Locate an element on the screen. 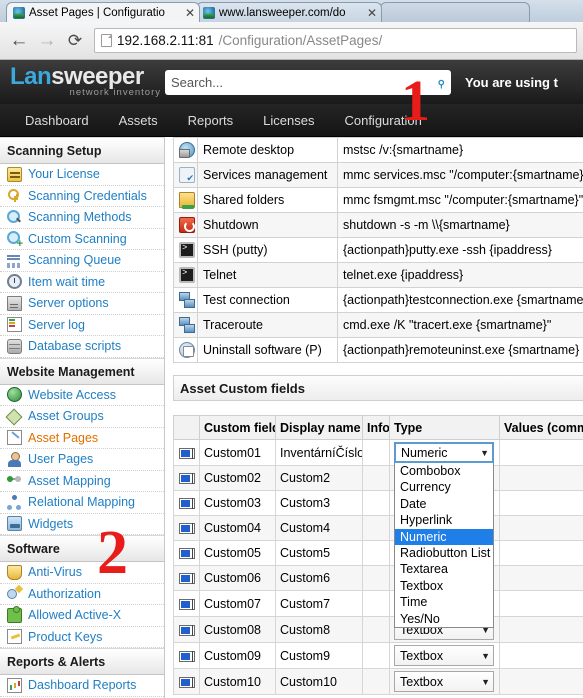 This screenshot has width=583, height=698. table-row: Shutdown shutdown -s -m \\{smartname} is located at coordinates (378, 225).